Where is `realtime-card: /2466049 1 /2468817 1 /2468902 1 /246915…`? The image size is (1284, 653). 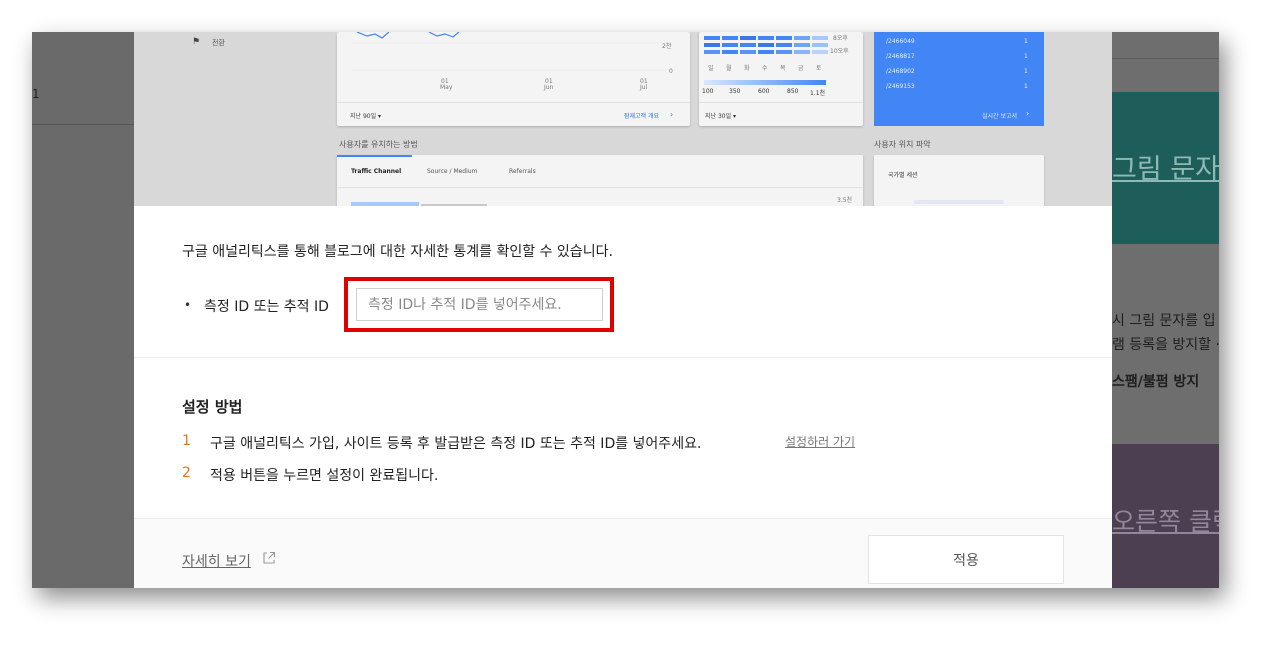
realtime-card: /2466049 1 /2468817 1 /2468902 1 /246915… is located at coordinates (959, 79).